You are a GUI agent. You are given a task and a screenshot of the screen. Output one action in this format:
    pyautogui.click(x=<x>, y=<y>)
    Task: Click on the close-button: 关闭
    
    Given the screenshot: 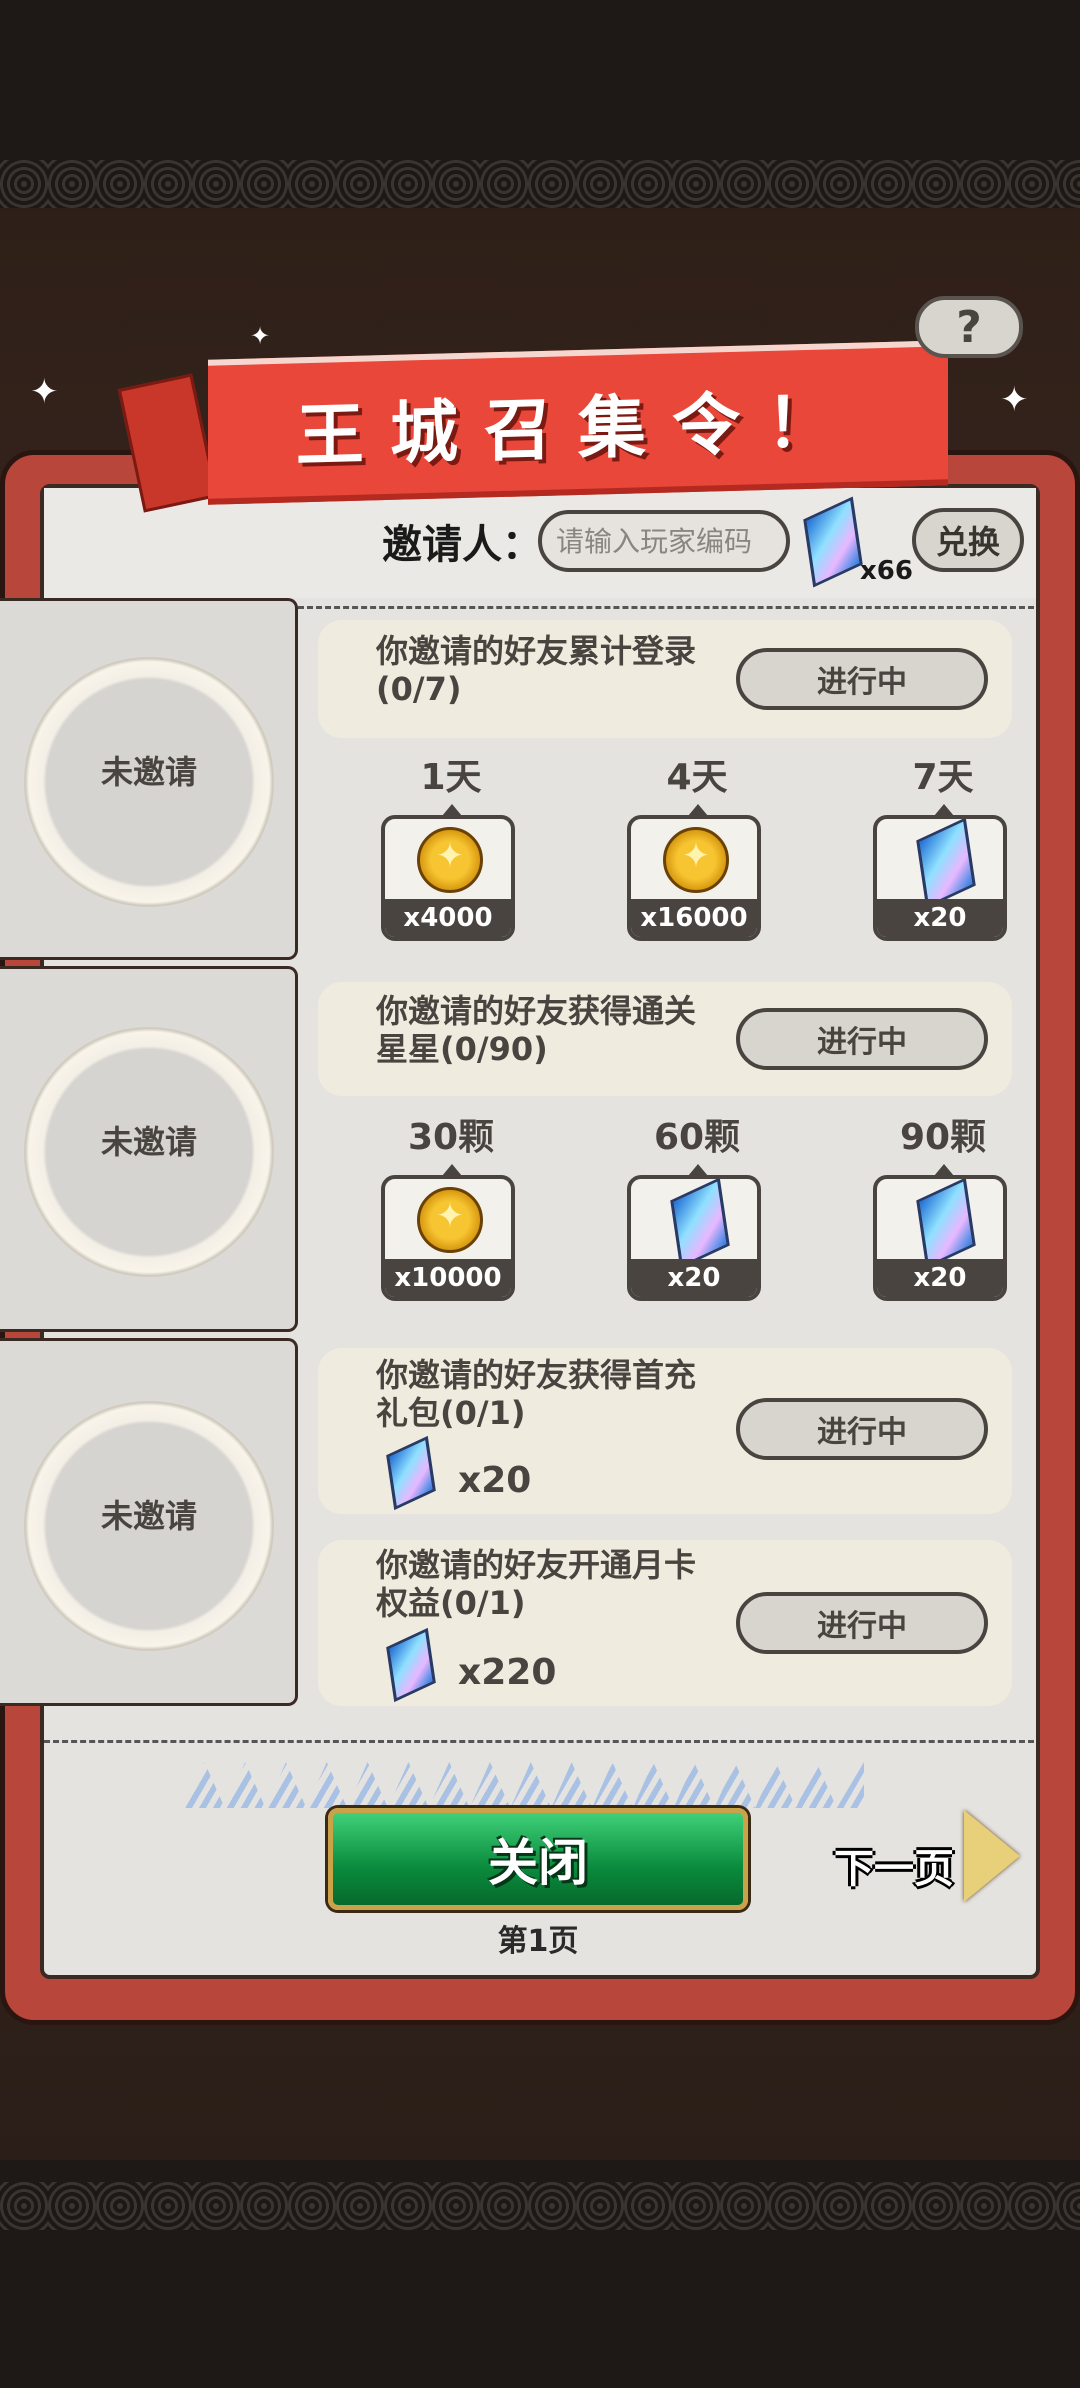 What is the action you would take?
    pyautogui.click(x=538, y=1859)
    